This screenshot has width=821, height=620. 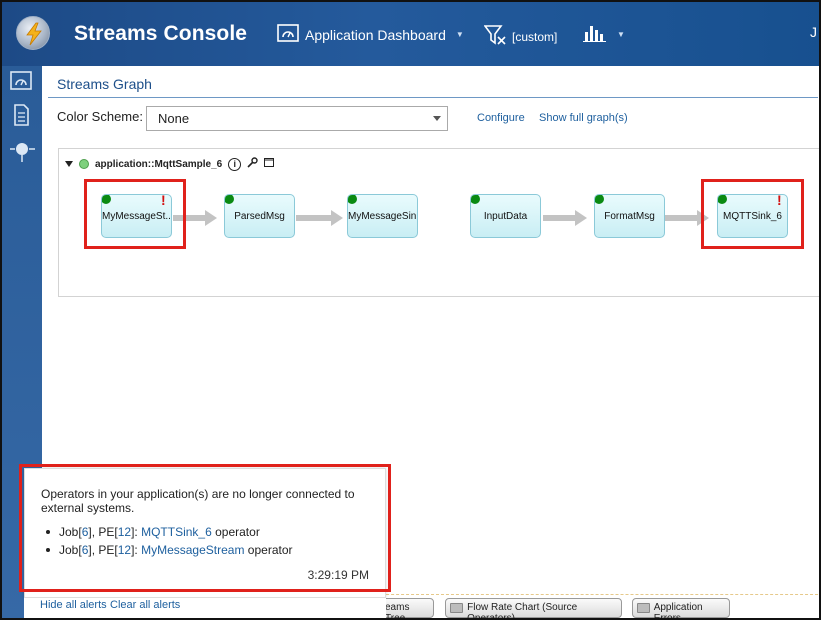 I want to click on maximize-icon, so click(x=269, y=164).